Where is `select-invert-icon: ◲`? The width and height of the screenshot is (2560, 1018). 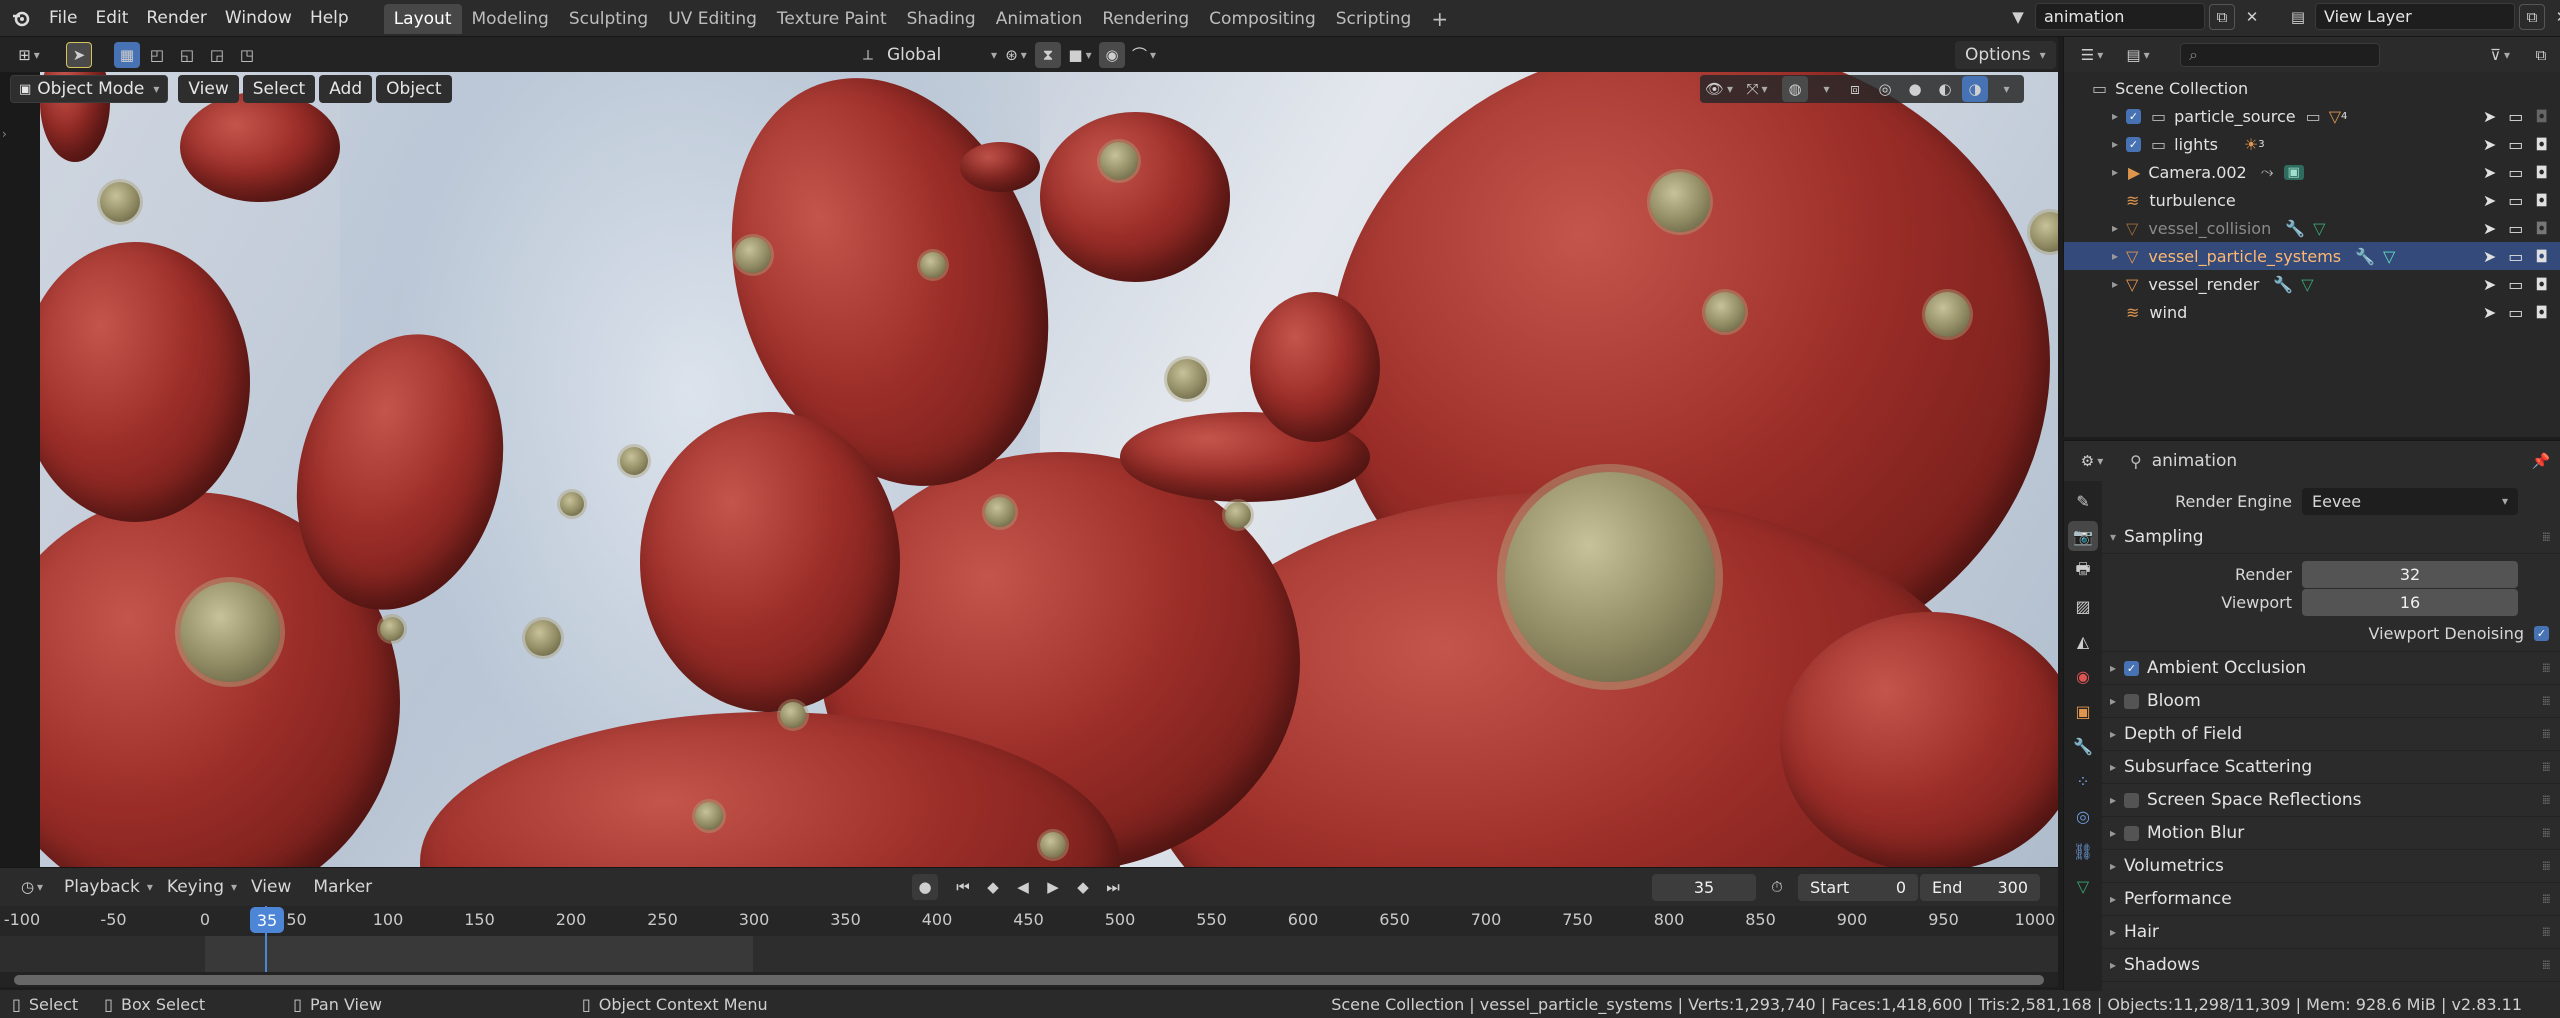 select-invert-icon: ◲ is located at coordinates (217, 55).